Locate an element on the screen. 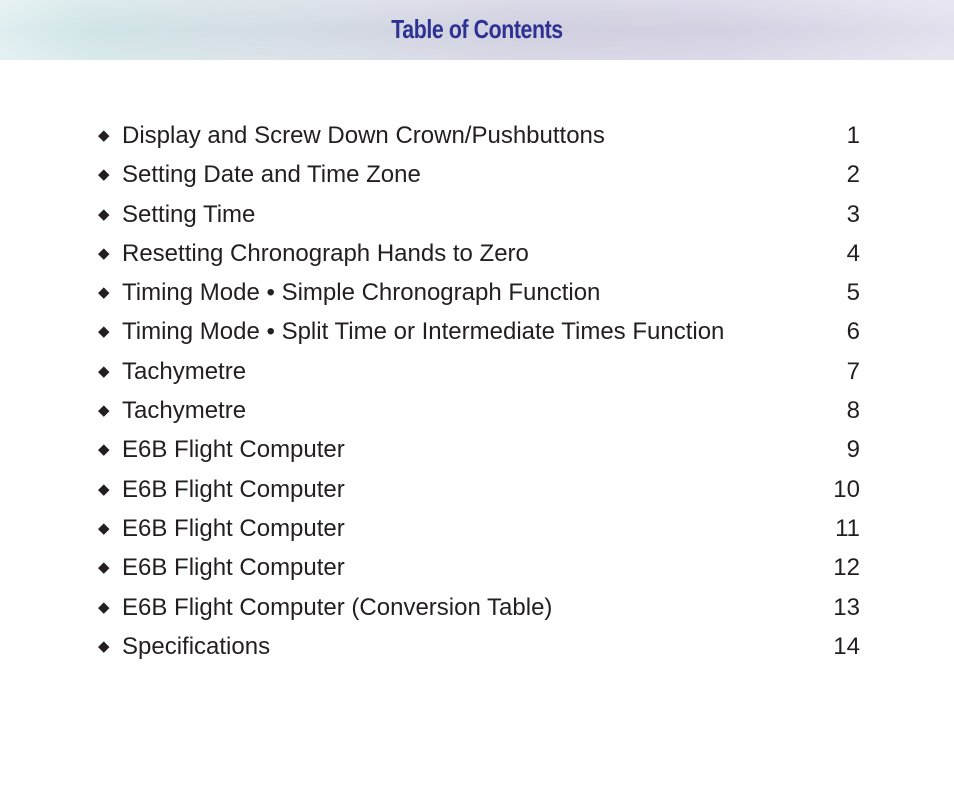 This screenshot has height=792, width=954. toc-entry-page-number: 8 is located at coordinates (853, 411).